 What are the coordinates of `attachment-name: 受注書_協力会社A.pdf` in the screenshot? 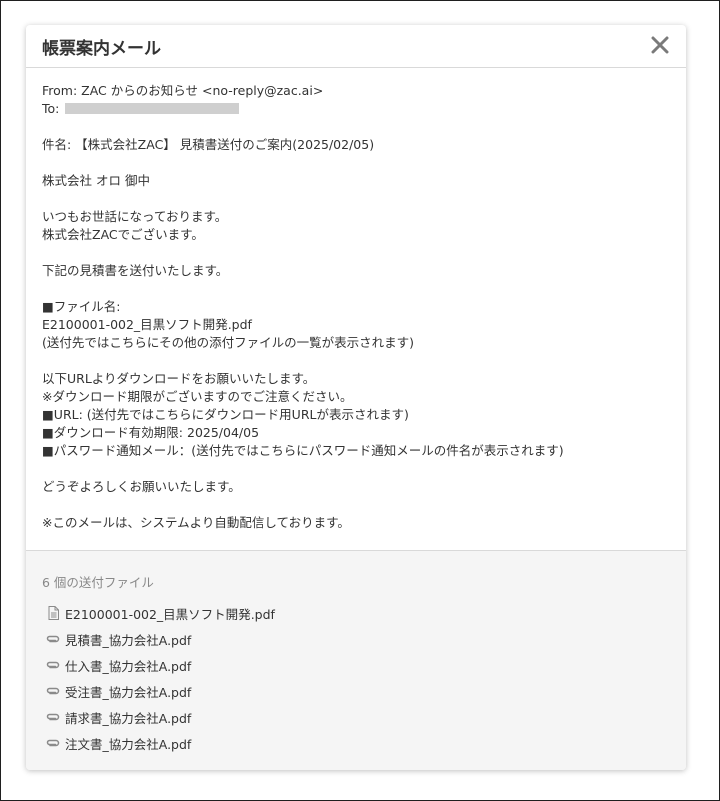 It's located at (128, 692).